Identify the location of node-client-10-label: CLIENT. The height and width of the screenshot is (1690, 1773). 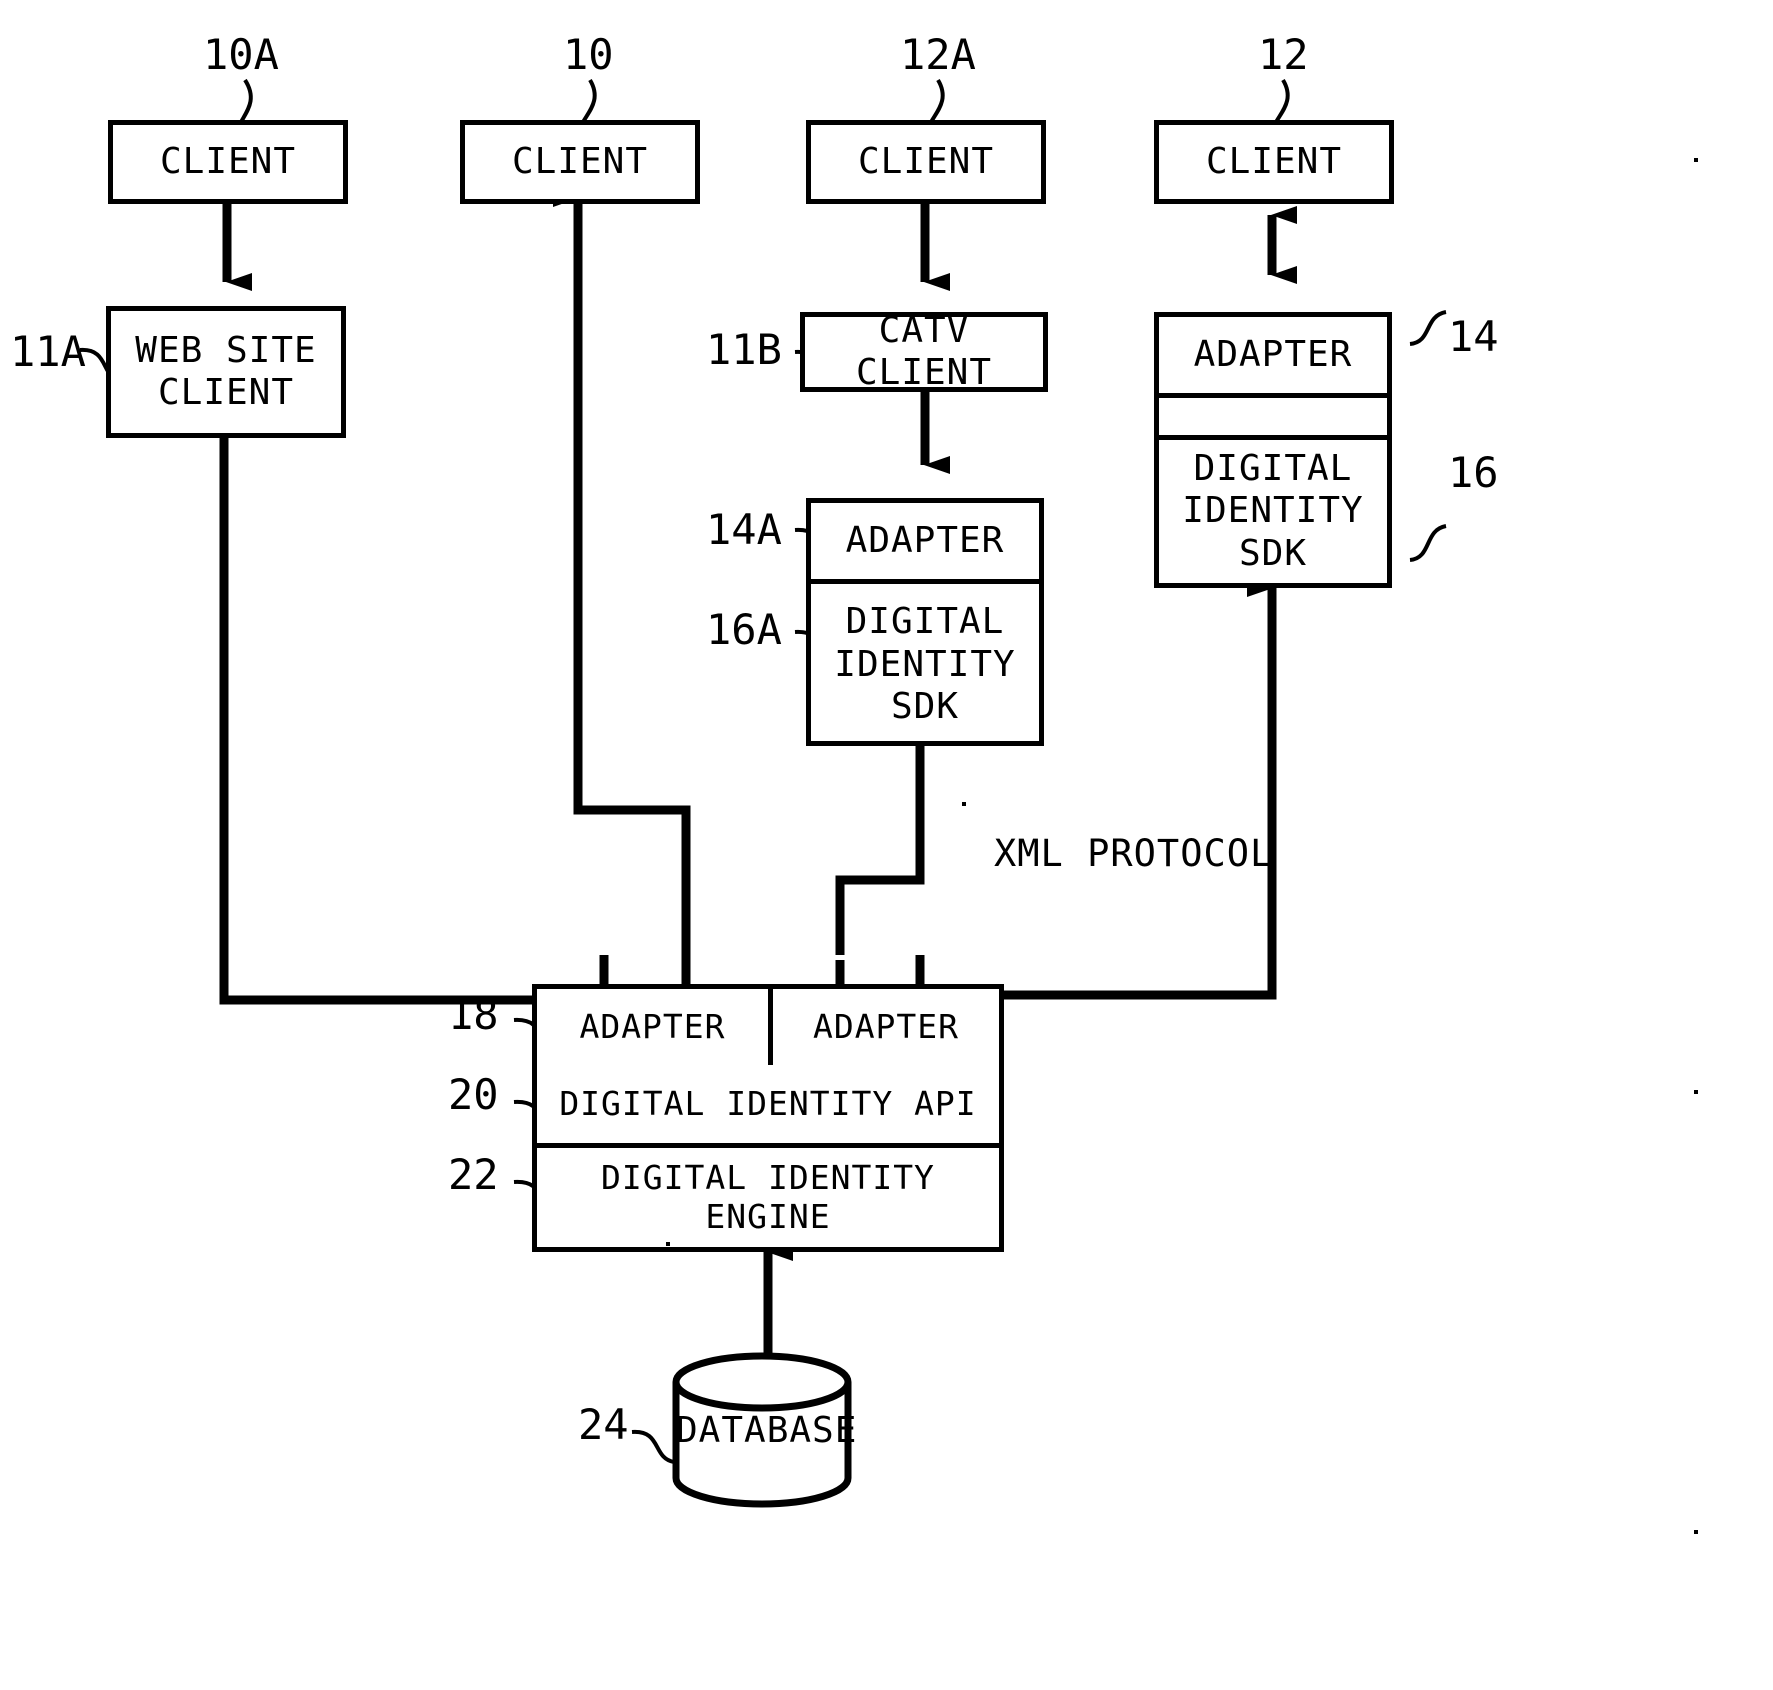
(580, 161).